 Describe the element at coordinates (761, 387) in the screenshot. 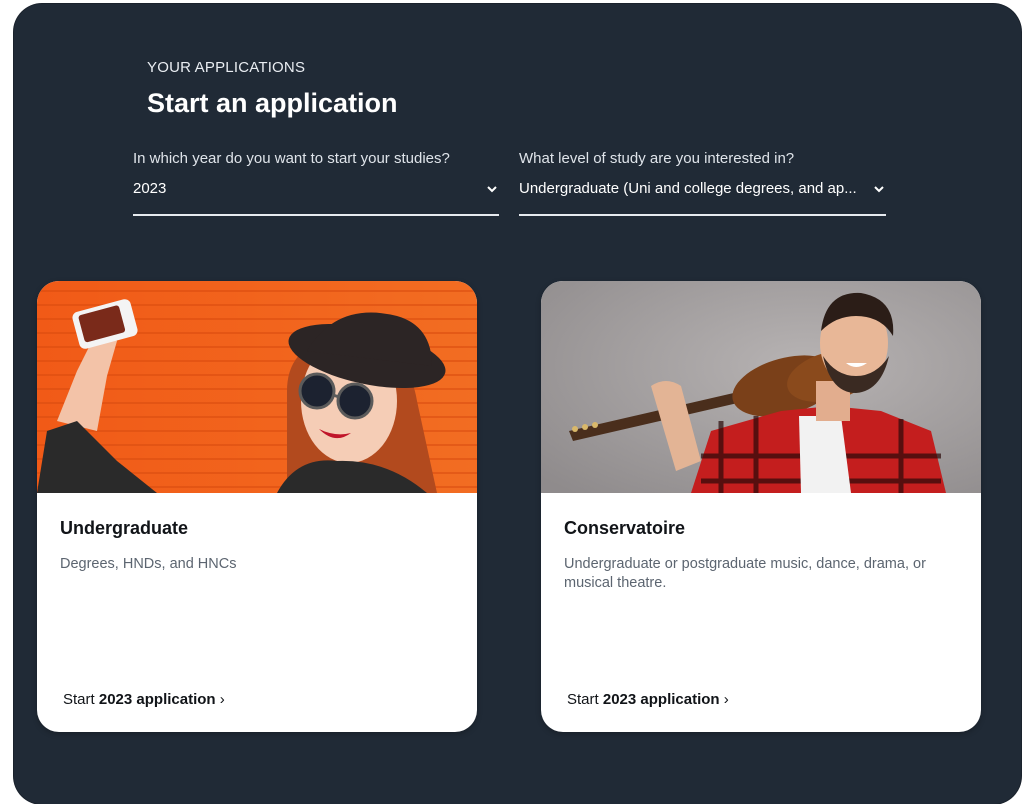

I see `conservatoire-photo` at that location.